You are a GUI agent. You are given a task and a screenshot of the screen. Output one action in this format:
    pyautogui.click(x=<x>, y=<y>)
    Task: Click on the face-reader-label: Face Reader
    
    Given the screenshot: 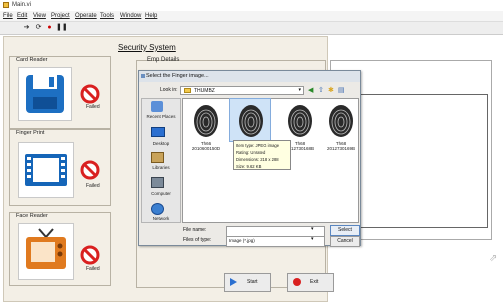 What is the action you would take?
    pyautogui.click(x=32, y=216)
    